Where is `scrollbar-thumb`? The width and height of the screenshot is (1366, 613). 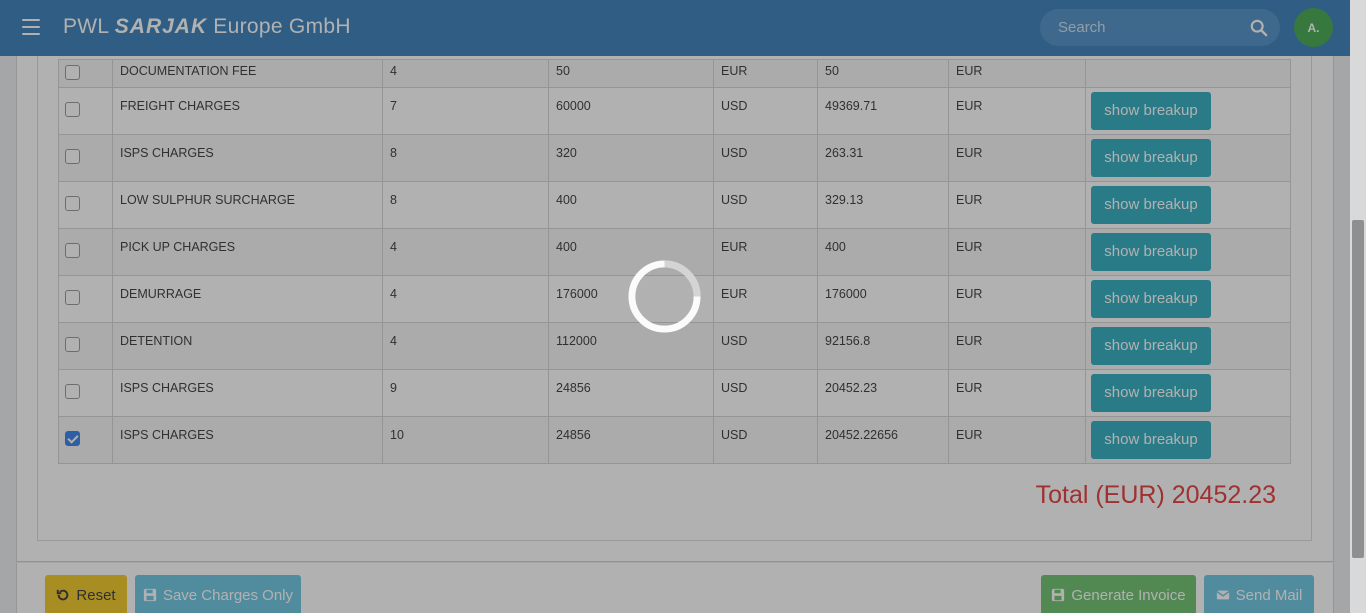 scrollbar-thumb is located at coordinates (1358, 389).